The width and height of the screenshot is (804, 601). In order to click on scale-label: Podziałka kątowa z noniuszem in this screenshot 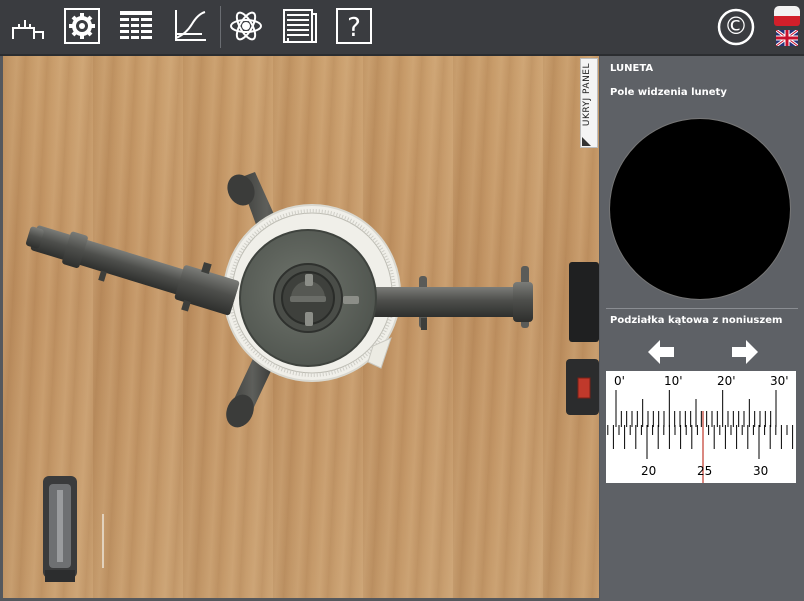, I will do `click(696, 320)`.